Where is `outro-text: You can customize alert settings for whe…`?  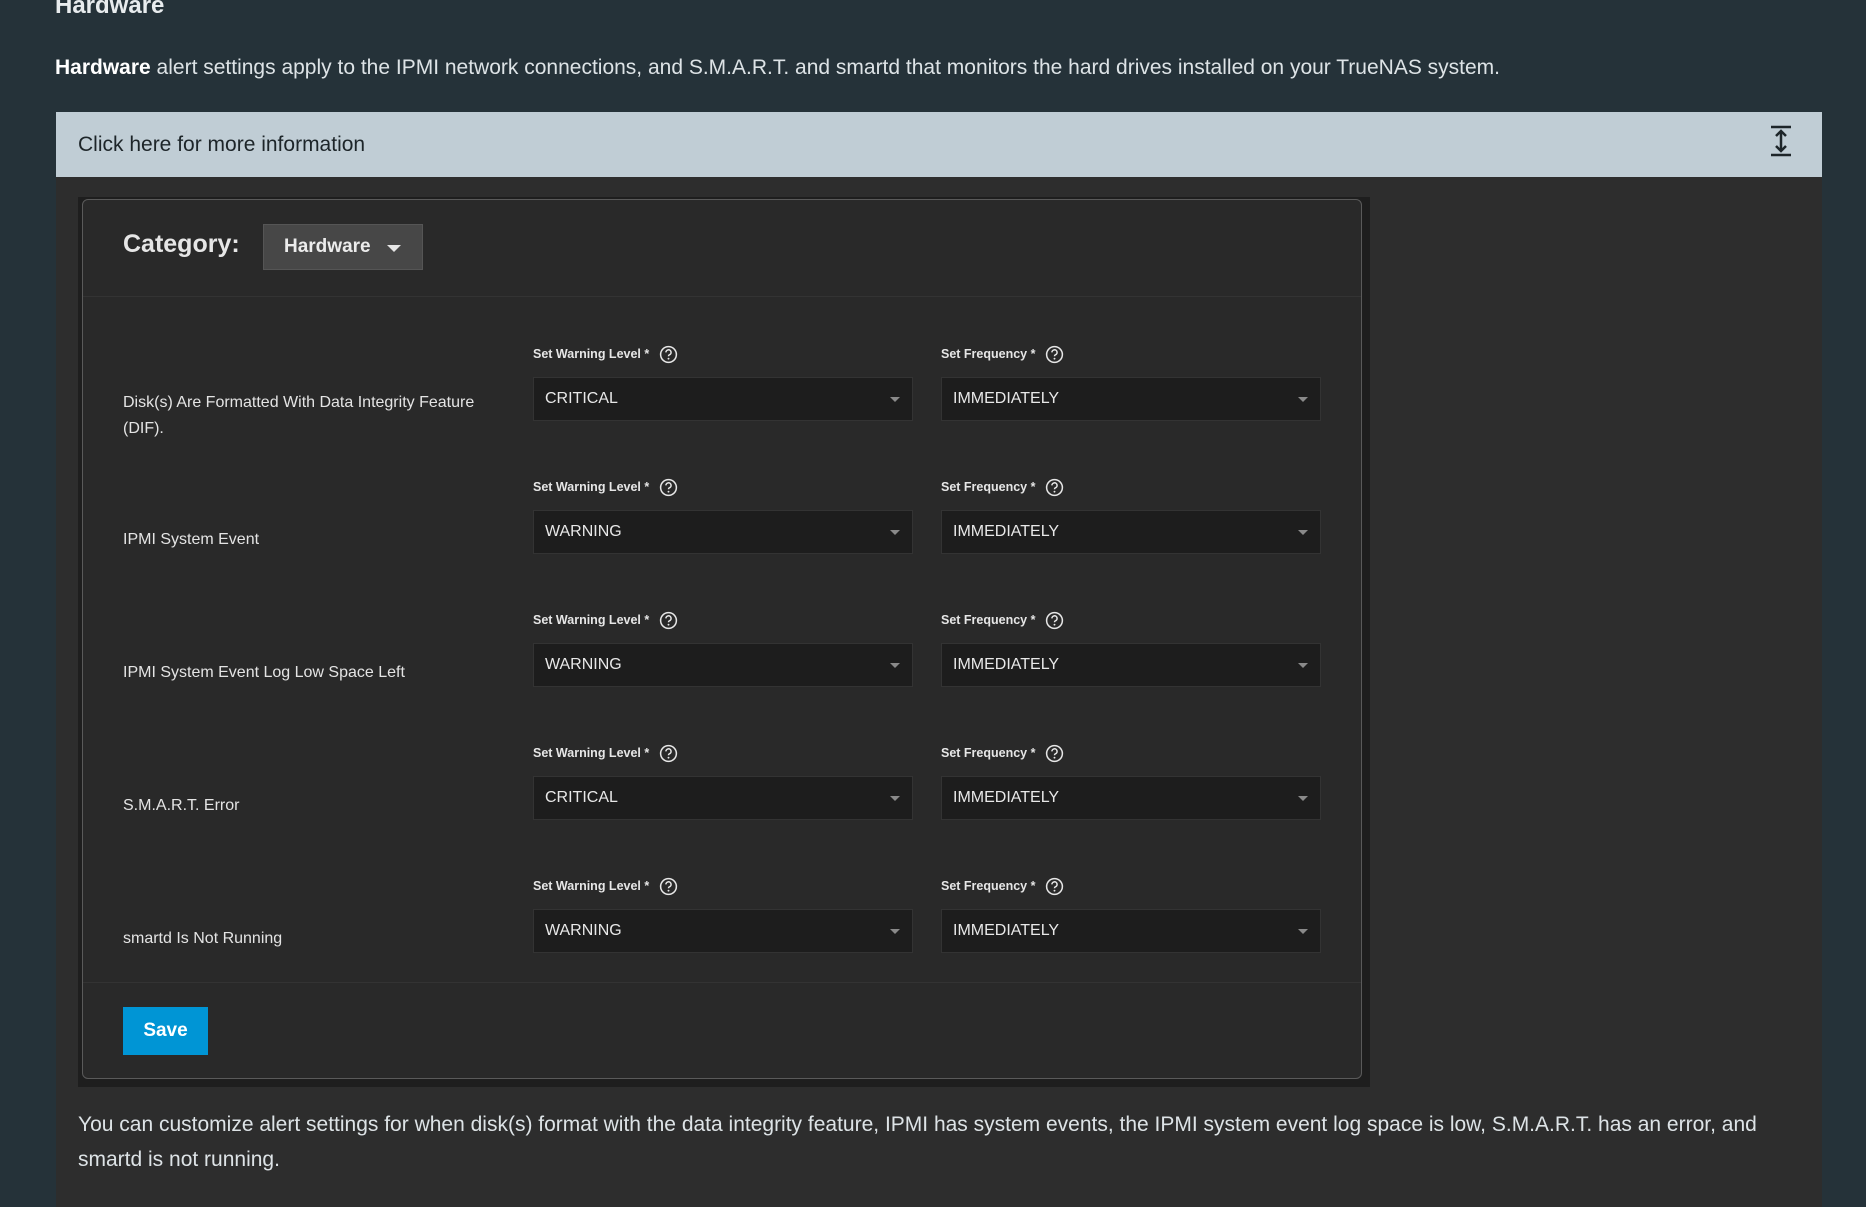
outro-text: You can customize alert settings for whe… is located at coordinates (917, 1142).